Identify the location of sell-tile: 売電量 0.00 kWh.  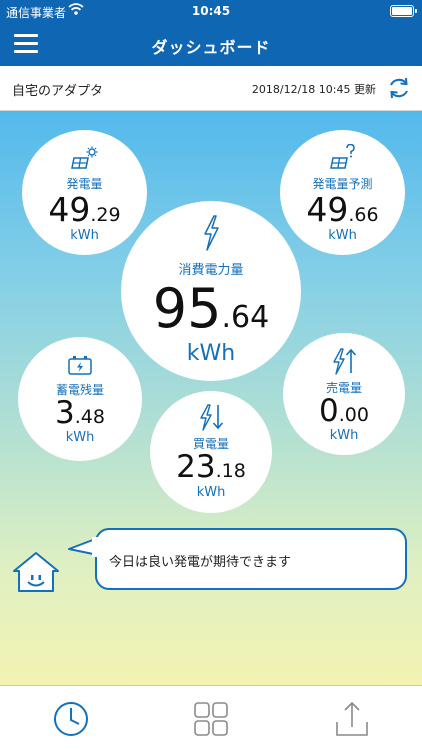
(344, 394).